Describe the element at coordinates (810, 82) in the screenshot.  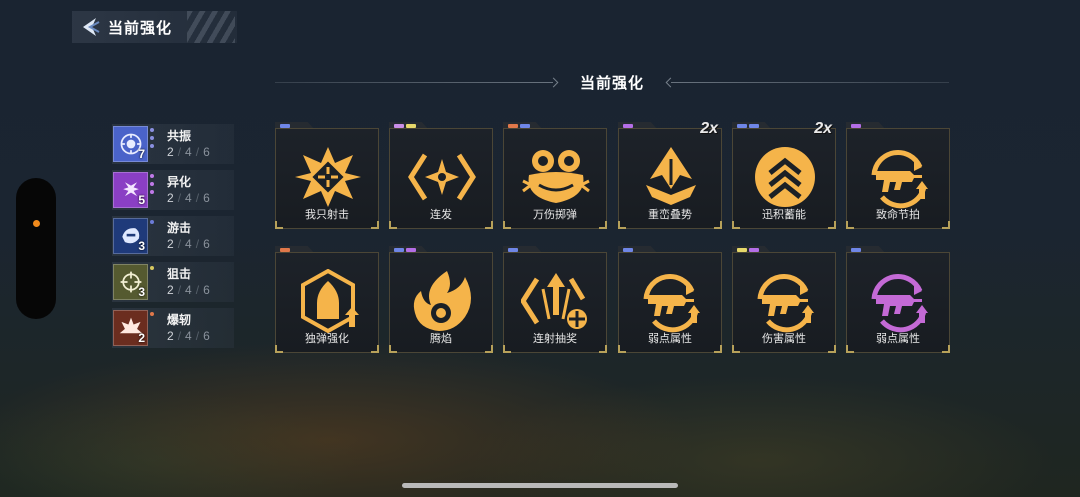
I see `divider-right` at that location.